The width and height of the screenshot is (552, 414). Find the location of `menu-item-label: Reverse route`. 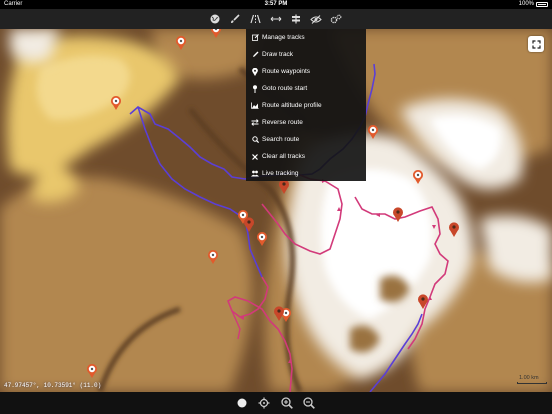

menu-item-label: Reverse route is located at coordinates (282, 122).